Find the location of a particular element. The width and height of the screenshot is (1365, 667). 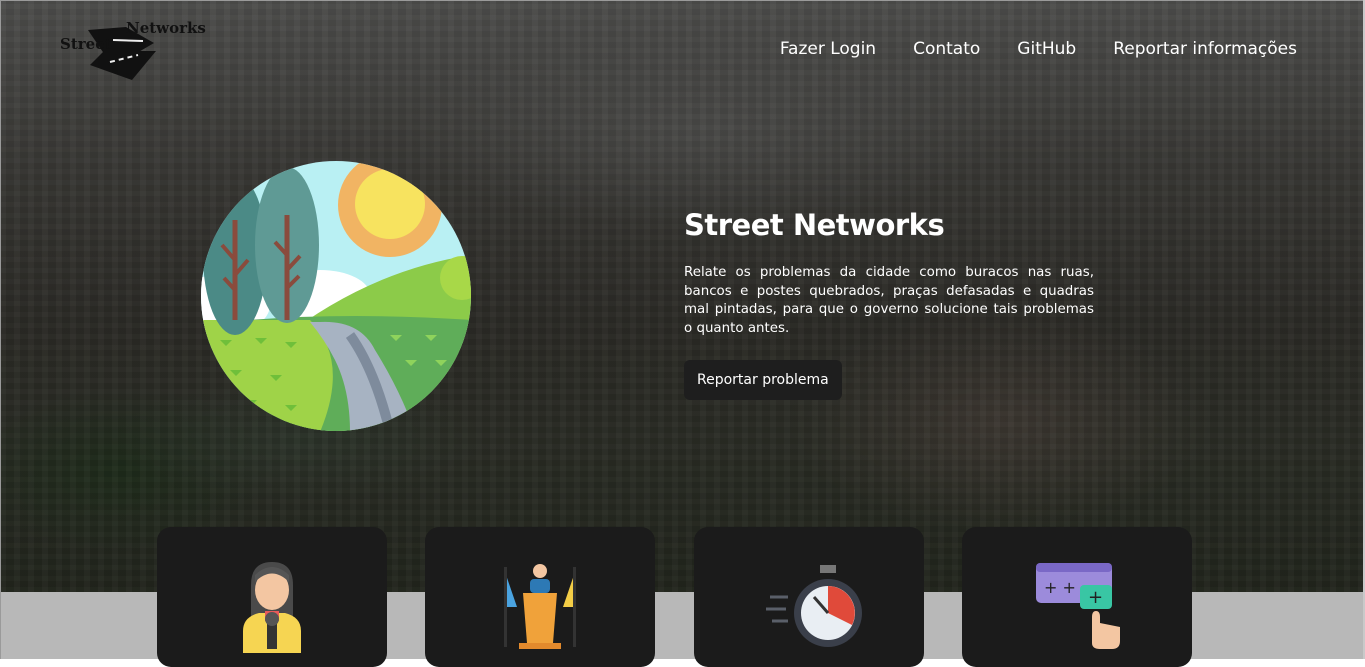

nav-login: Fazer Login is located at coordinates (828, 49).